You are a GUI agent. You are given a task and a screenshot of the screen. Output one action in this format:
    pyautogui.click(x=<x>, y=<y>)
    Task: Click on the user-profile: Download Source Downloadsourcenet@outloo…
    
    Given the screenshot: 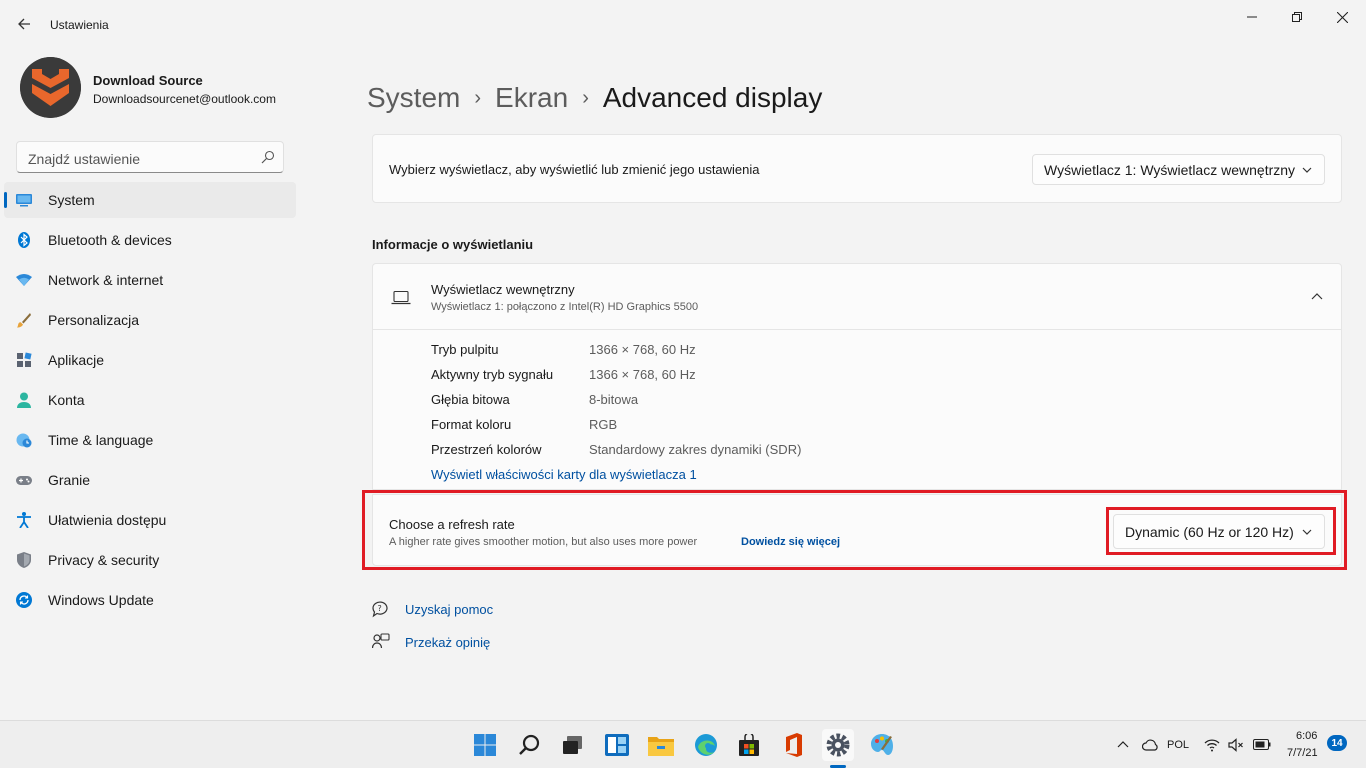 What is the action you would take?
    pyautogui.click(x=170, y=88)
    